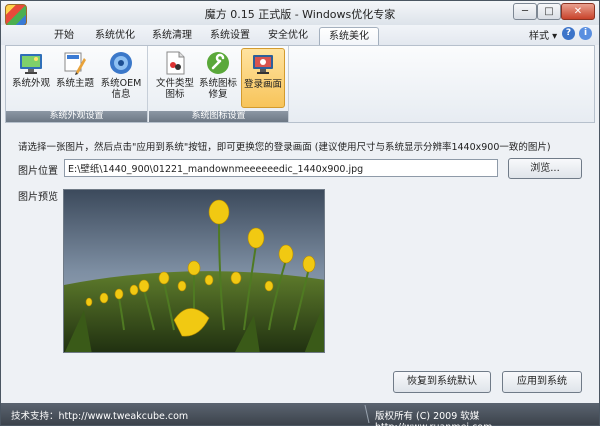 The width and height of the screenshot is (600, 426). Describe the element at coordinates (578, 11) in the screenshot. I see `close-button: ✕` at that location.